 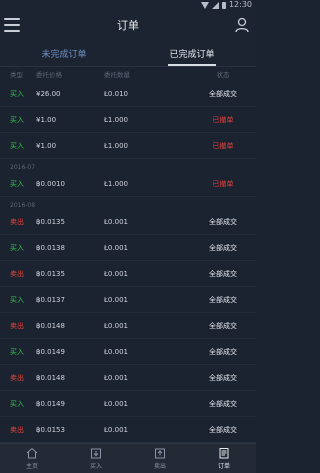 I want to click on nav-orders: 订单, so click(x=224, y=458).